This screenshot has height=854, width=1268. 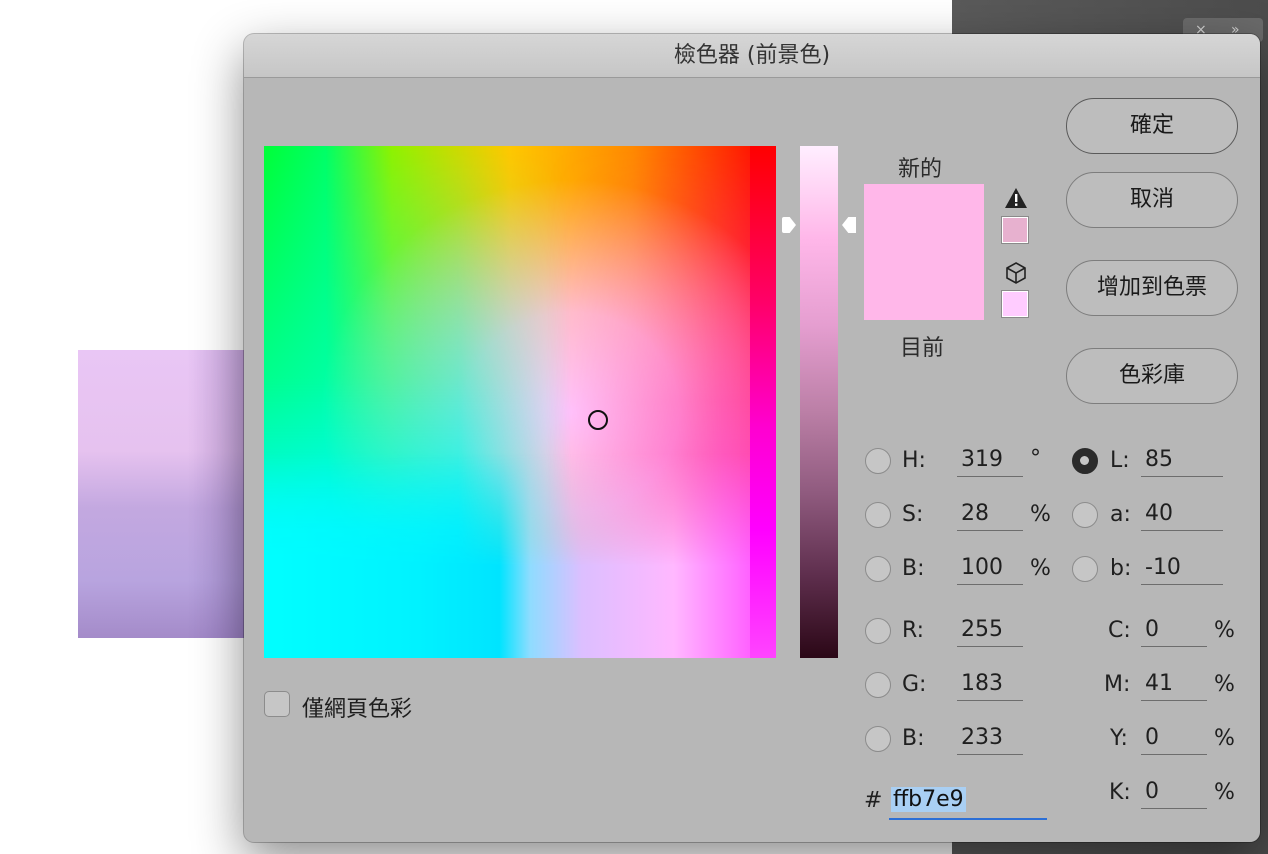 I want to click on input-rgb-b: 233, so click(x=990, y=740).